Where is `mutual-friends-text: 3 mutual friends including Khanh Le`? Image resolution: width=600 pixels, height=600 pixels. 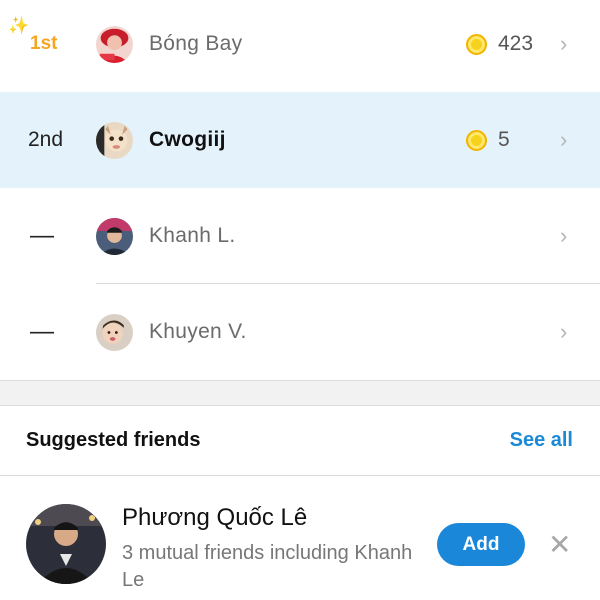 mutual-friends-text: 3 mutual friends including Khanh Le is located at coordinates (267, 566).